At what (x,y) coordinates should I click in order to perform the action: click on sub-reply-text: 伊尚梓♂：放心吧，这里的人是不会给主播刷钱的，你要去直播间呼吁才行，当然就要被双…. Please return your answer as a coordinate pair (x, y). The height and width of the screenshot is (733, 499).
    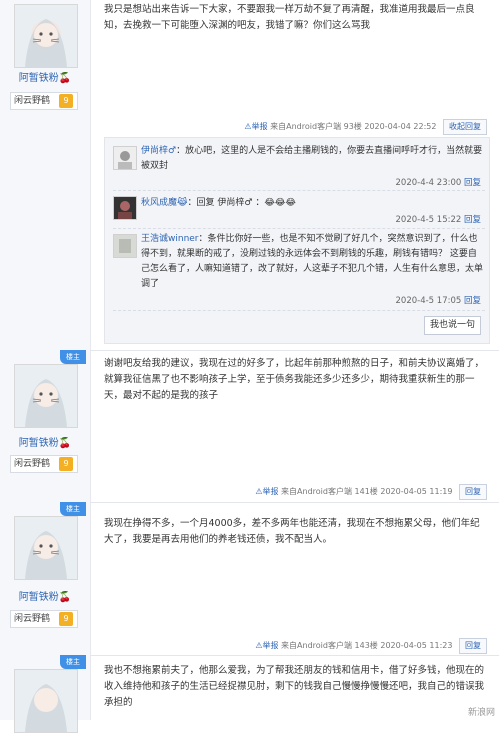
    Looking at the image, I should click on (312, 158).